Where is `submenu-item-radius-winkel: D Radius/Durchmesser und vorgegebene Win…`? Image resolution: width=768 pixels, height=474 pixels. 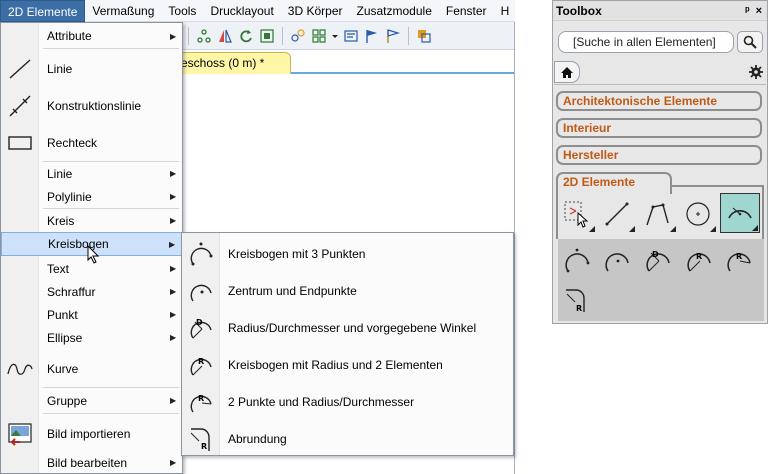 submenu-item-radius-winkel: D Radius/Durchmesser und vorgegebene Win… is located at coordinates (347, 327).